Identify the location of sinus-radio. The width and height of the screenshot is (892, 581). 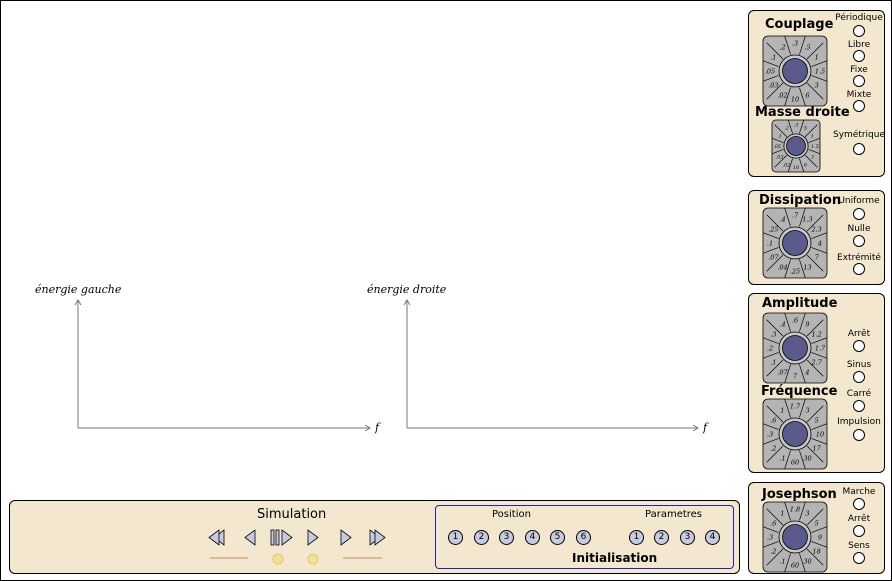
(859, 377).